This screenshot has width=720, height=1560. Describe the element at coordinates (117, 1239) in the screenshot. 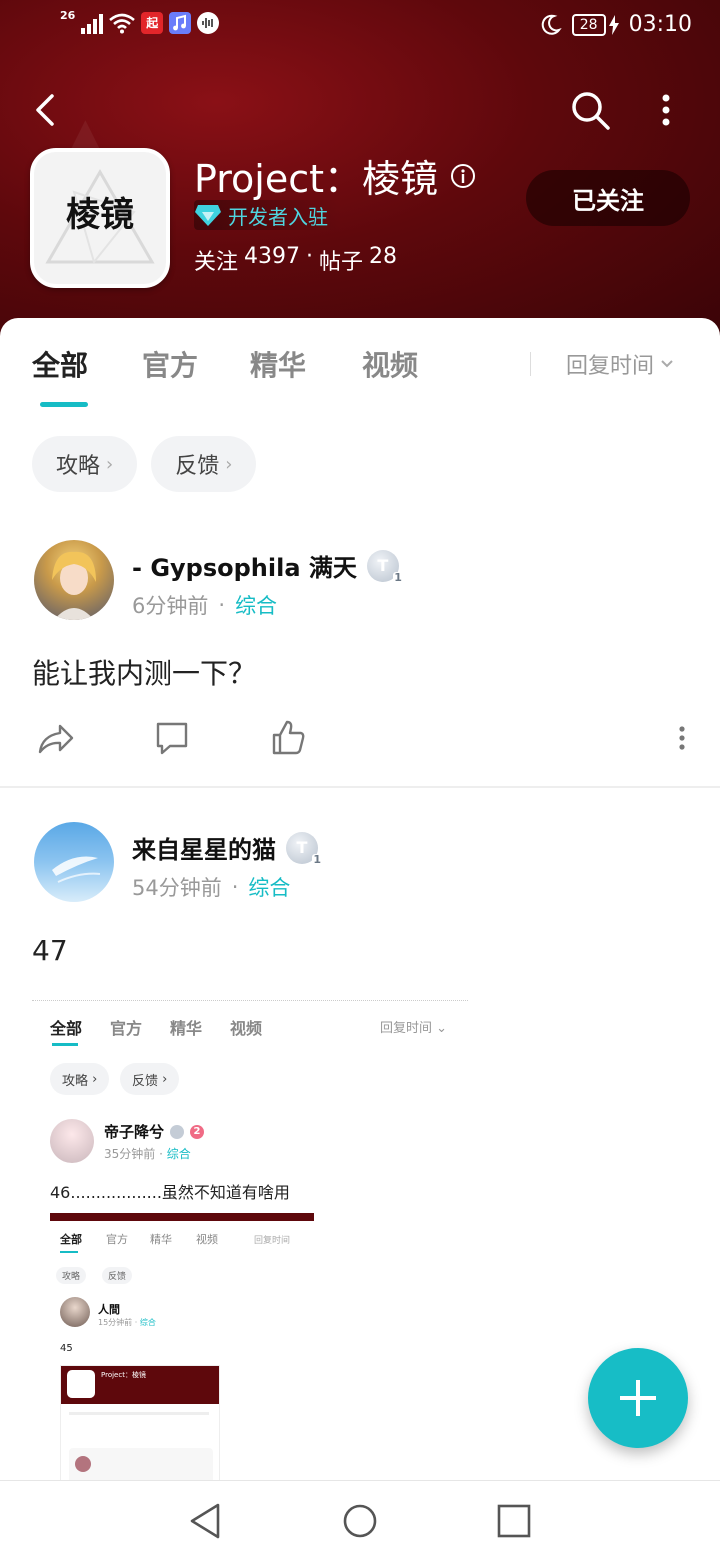

I see `nested-tab-official: 官方` at that location.